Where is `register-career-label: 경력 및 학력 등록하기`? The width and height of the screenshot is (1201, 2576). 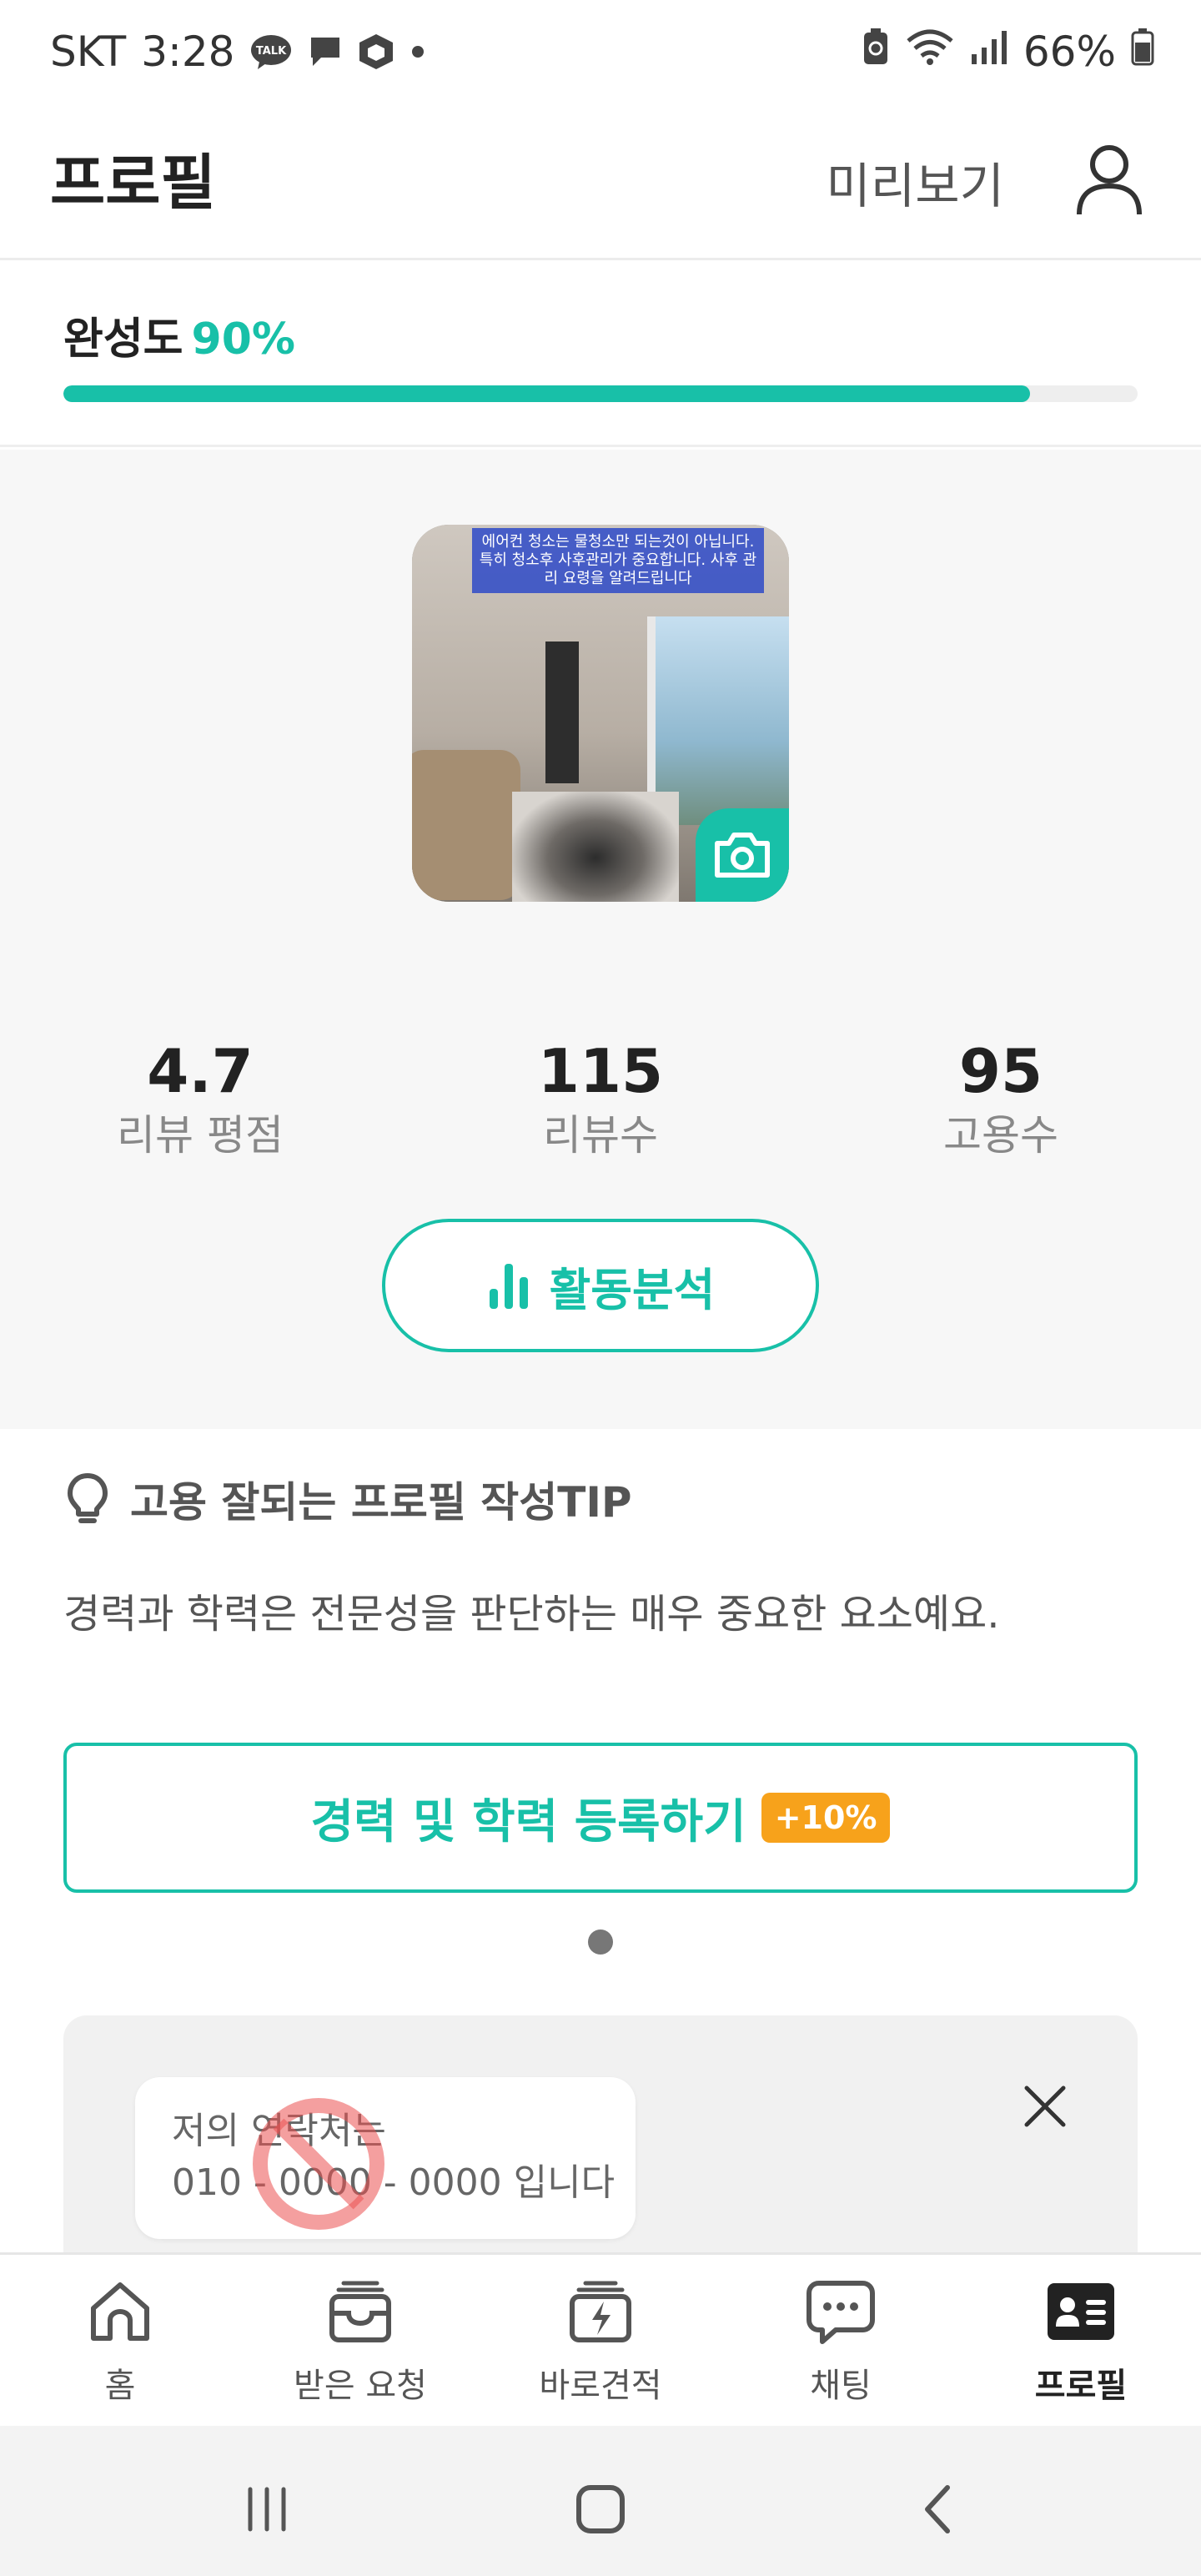 register-career-label: 경력 및 학력 등록하기 is located at coordinates (528, 1821).